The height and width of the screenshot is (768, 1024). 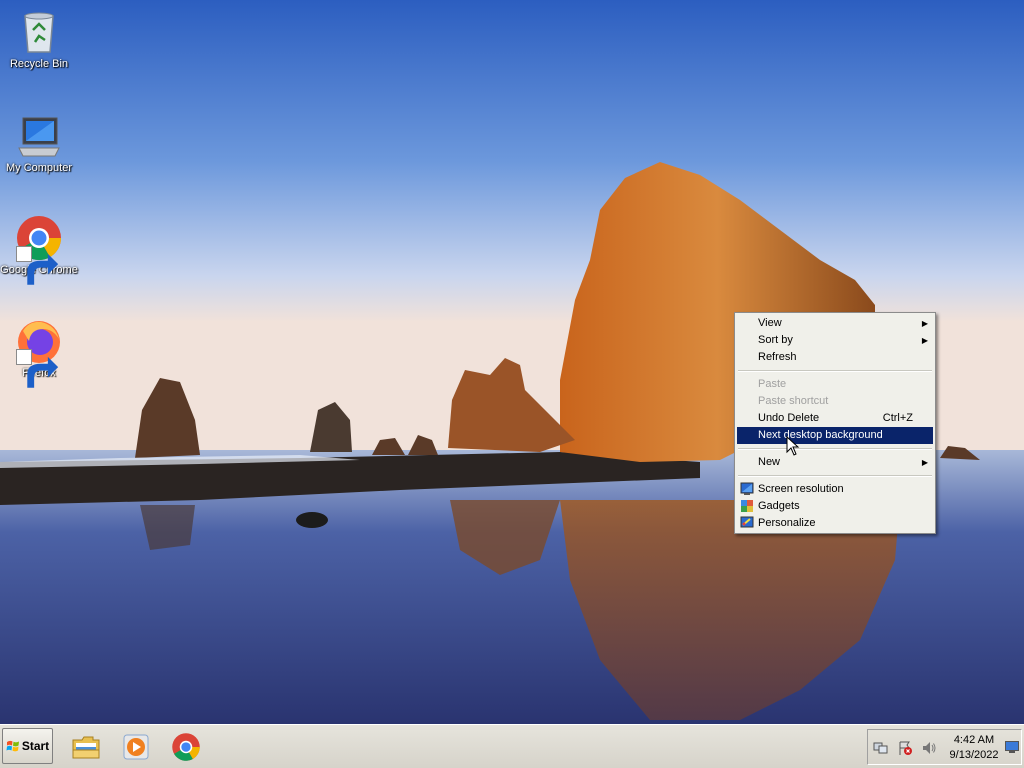 I want to click on menu-item-refresh: Refresh, so click(x=835, y=357).